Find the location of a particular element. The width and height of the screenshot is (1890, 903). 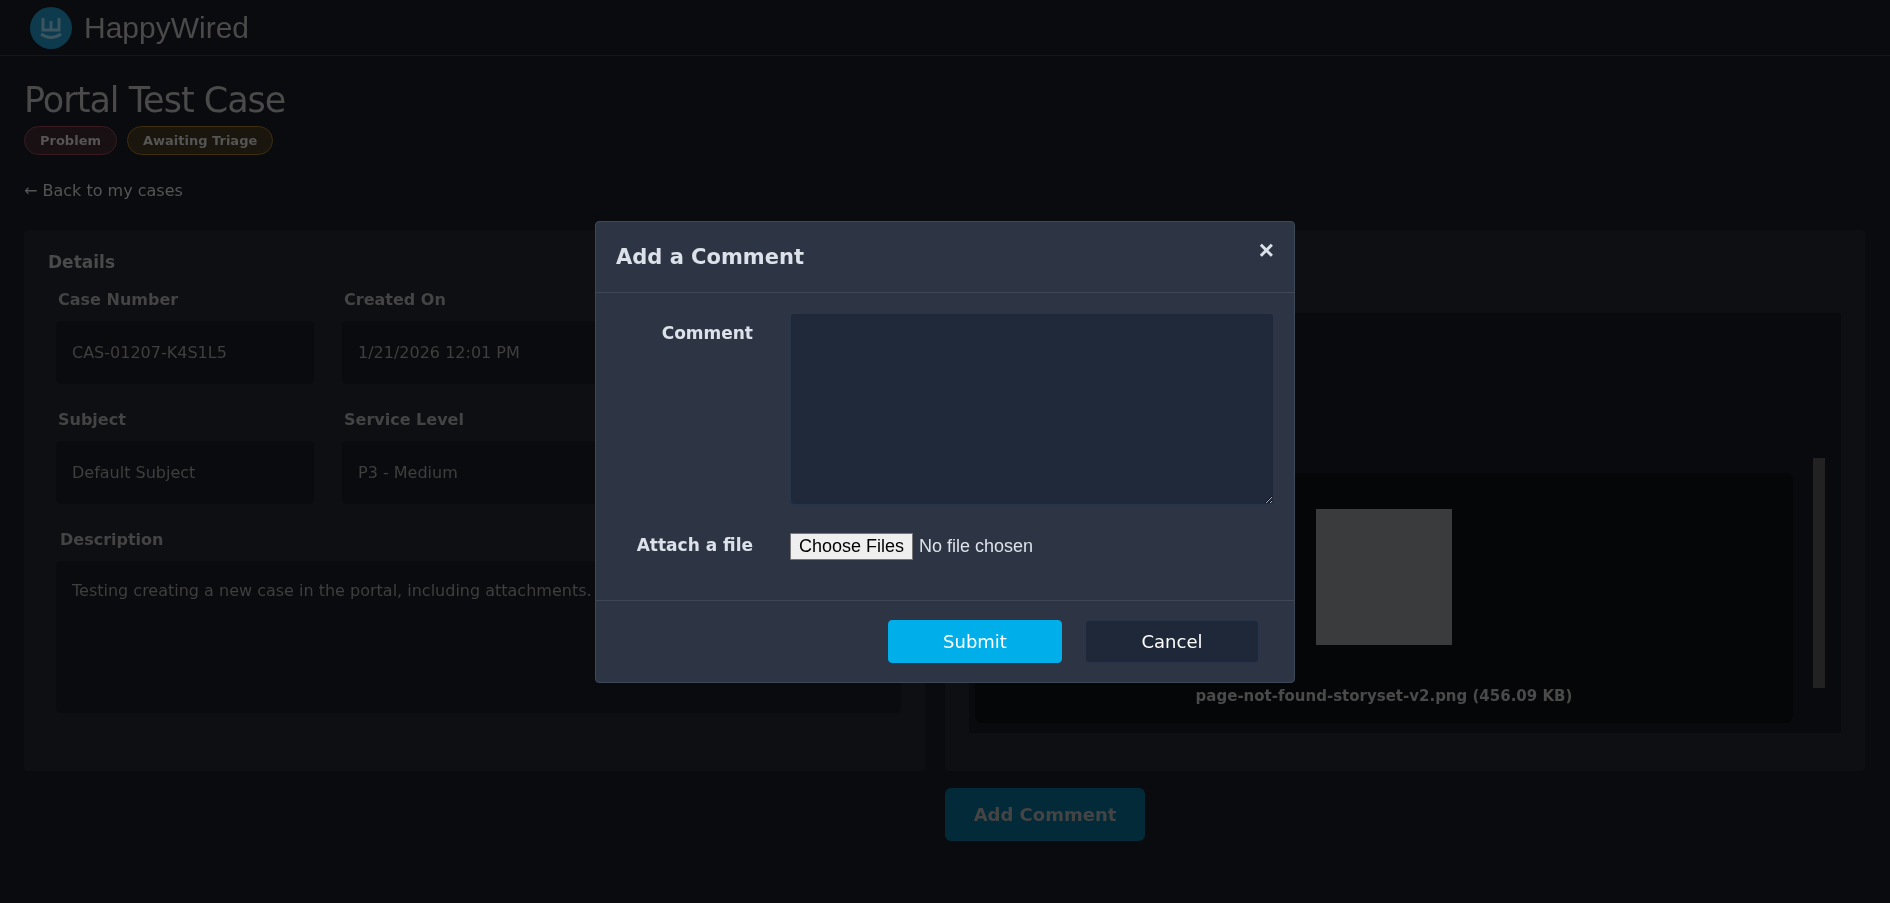

attachment-name: page-not-found-storyset-v2.png (456.09 KB) is located at coordinates (1384, 696).